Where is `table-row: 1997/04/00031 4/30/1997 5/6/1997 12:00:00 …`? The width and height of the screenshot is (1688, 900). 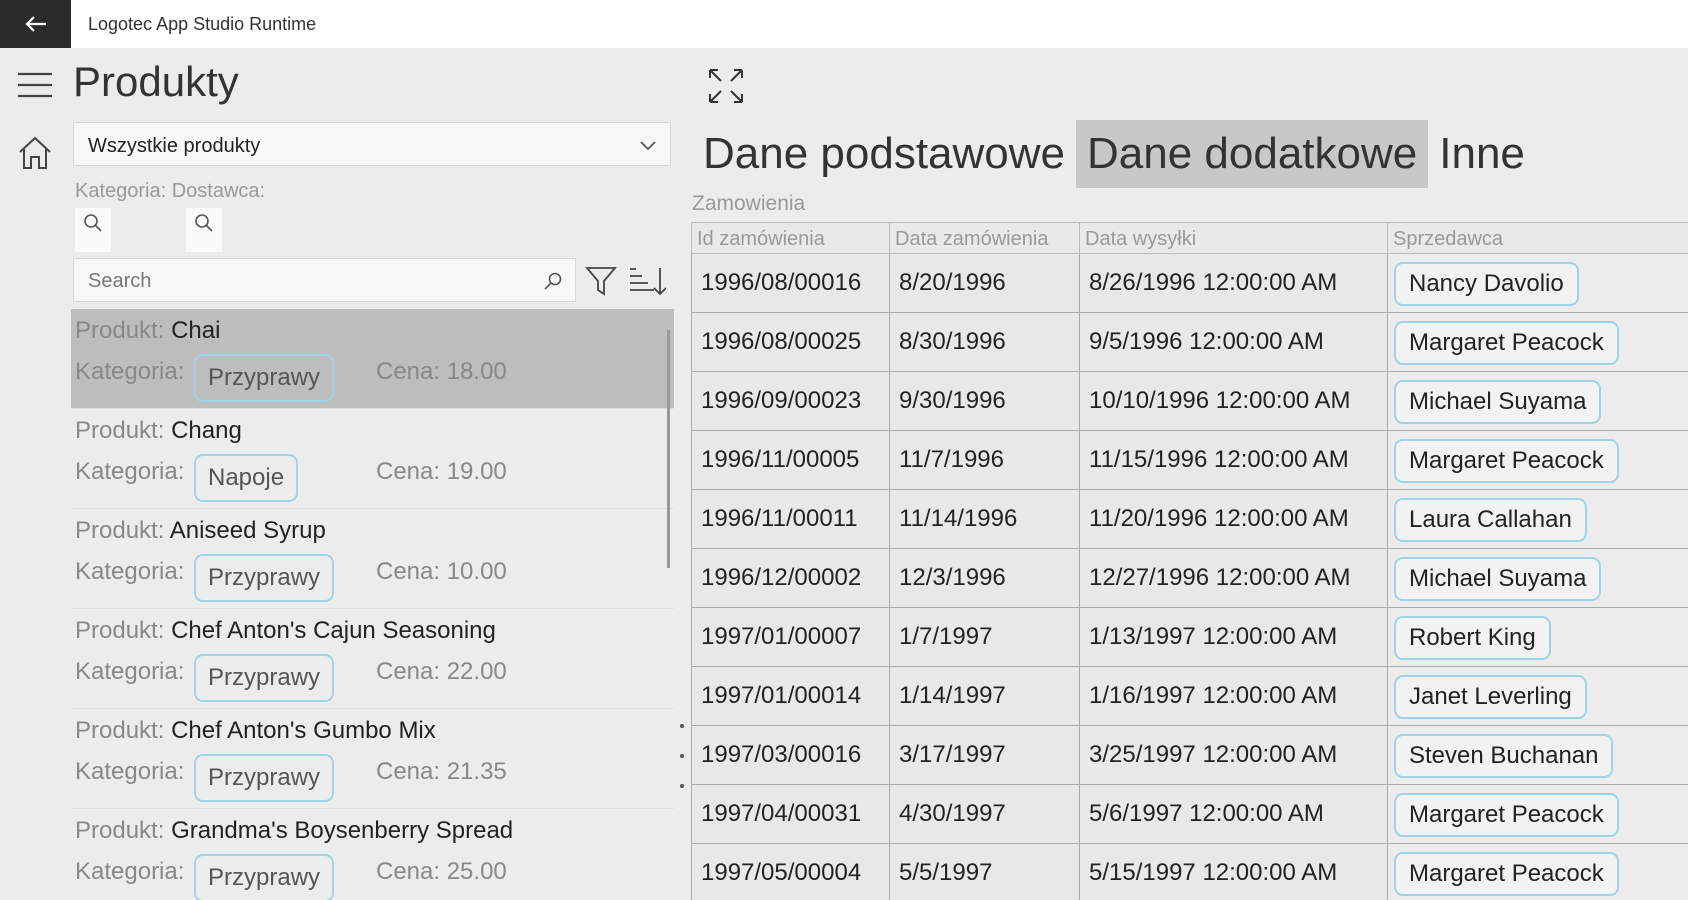 table-row: 1997/04/00031 4/30/1997 5/6/1997 12:00:00 … is located at coordinates (1189, 814).